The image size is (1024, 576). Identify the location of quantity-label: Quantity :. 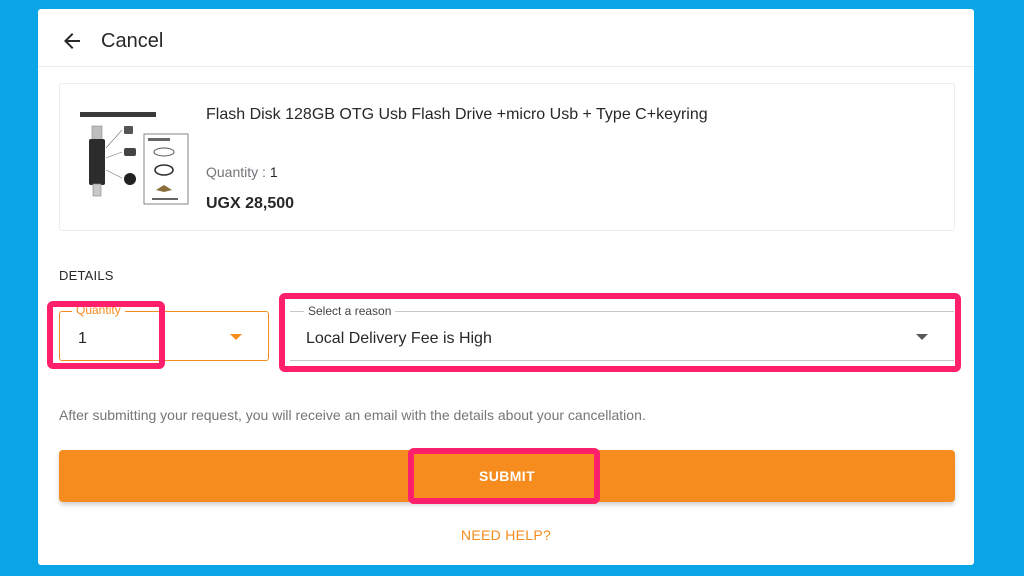
(238, 172).